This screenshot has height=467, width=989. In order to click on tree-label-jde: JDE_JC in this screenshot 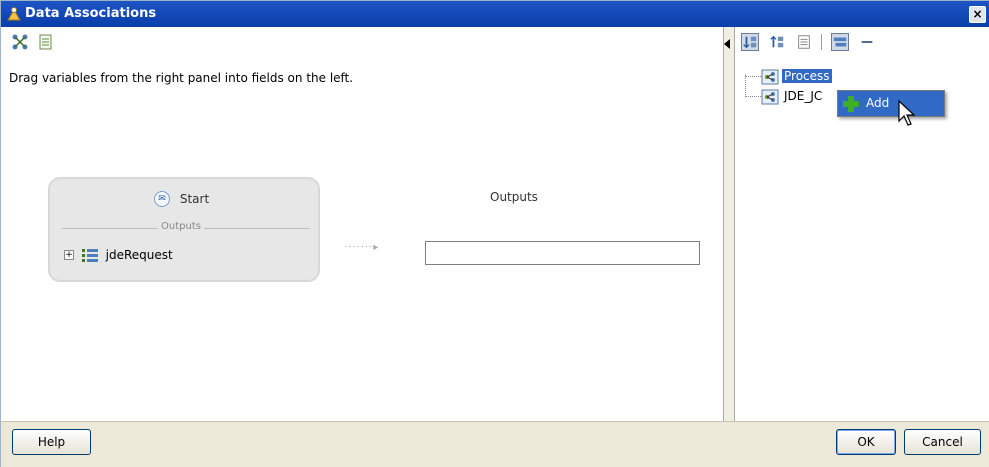, I will do `click(803, 96)`.